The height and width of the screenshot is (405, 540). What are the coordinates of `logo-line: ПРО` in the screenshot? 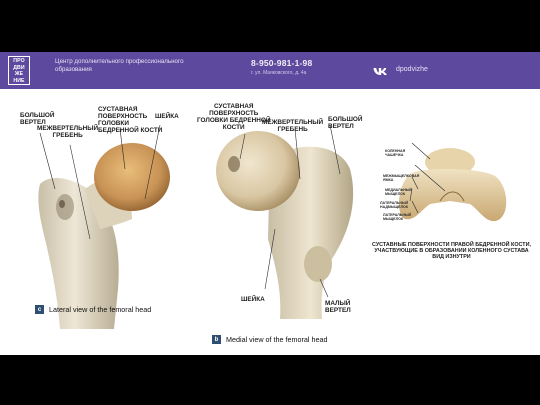 It's located at (19, 61).